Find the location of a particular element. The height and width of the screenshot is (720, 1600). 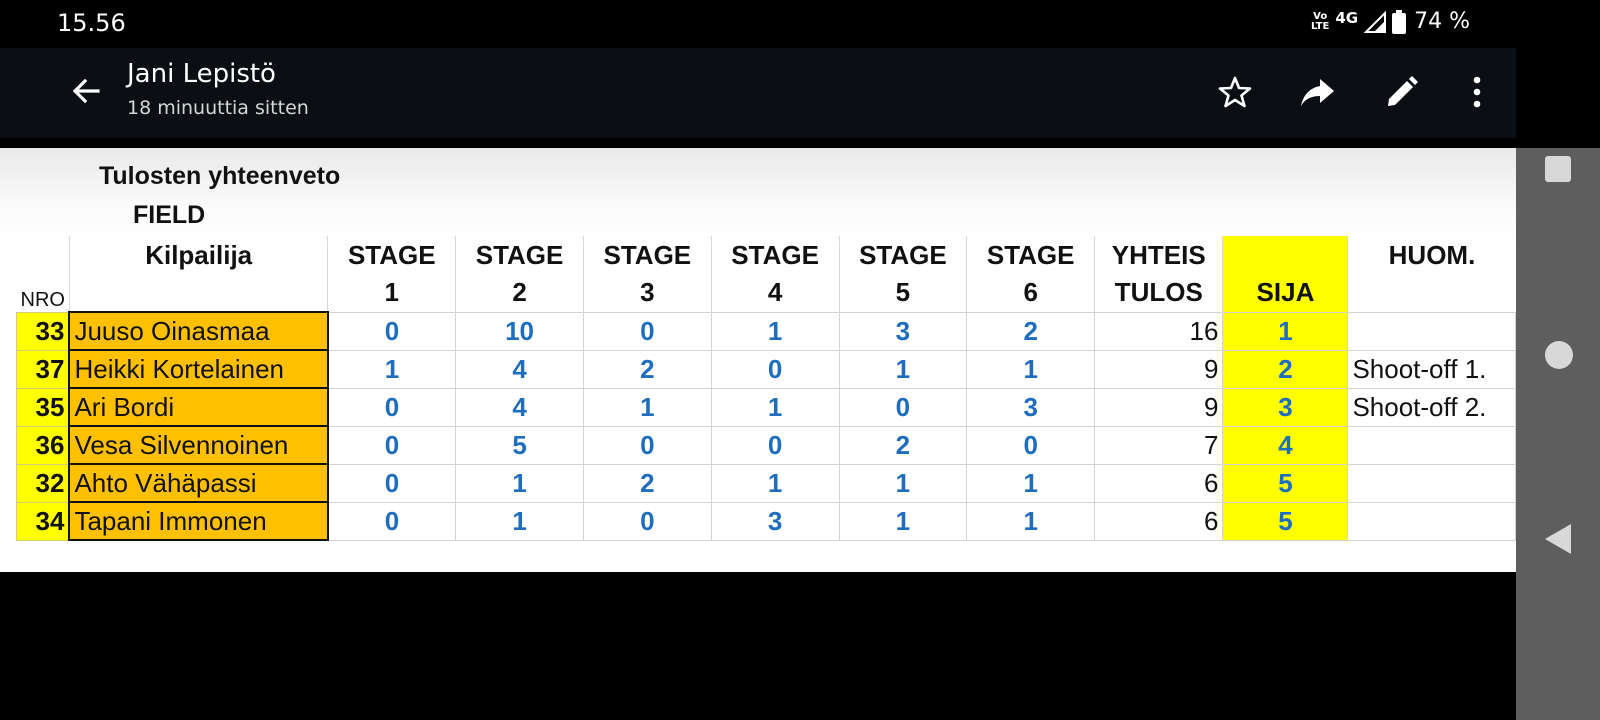

header-rank: SIJA is located at coordinates (1285, 293).